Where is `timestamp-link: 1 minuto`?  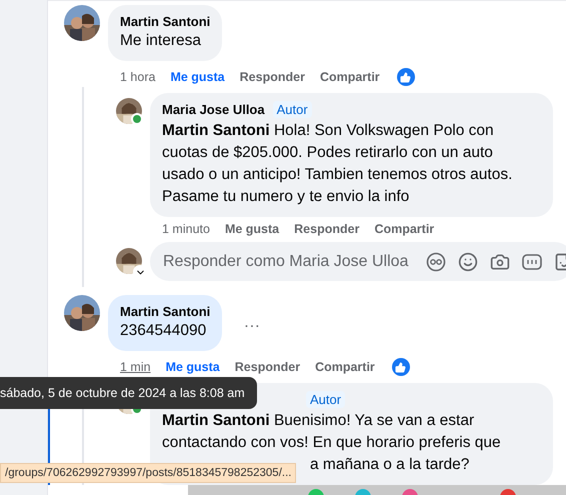
timestamp-link: 1 minuto is located at coordinates (186, 229).